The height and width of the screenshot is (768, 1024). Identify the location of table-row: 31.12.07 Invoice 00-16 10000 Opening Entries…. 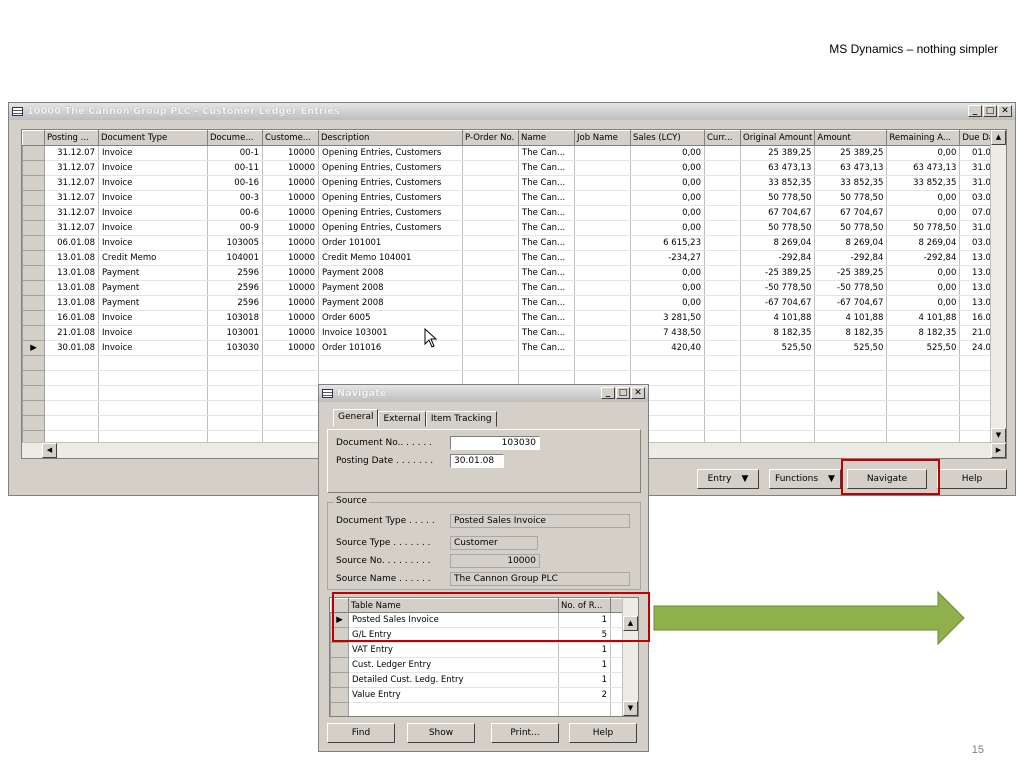
(511, 183).